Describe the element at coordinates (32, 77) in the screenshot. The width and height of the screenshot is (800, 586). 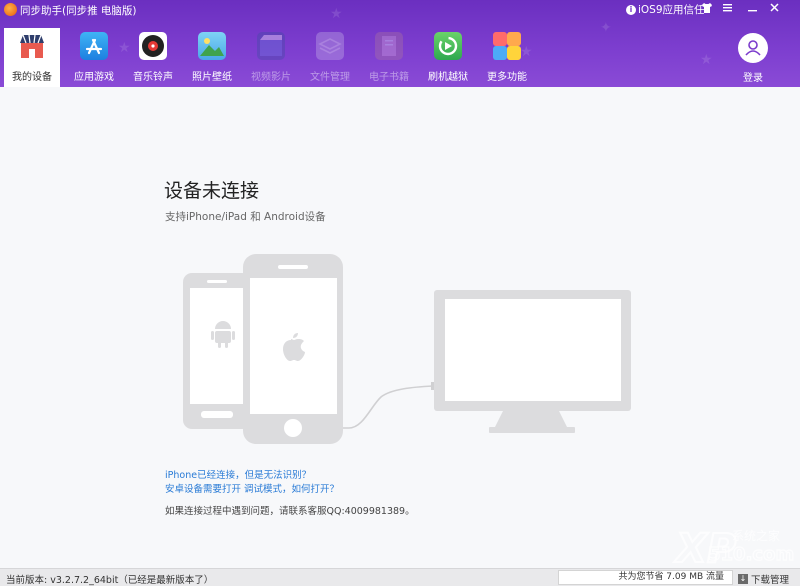
I see `nav-item-label: 我的设备` at that location.